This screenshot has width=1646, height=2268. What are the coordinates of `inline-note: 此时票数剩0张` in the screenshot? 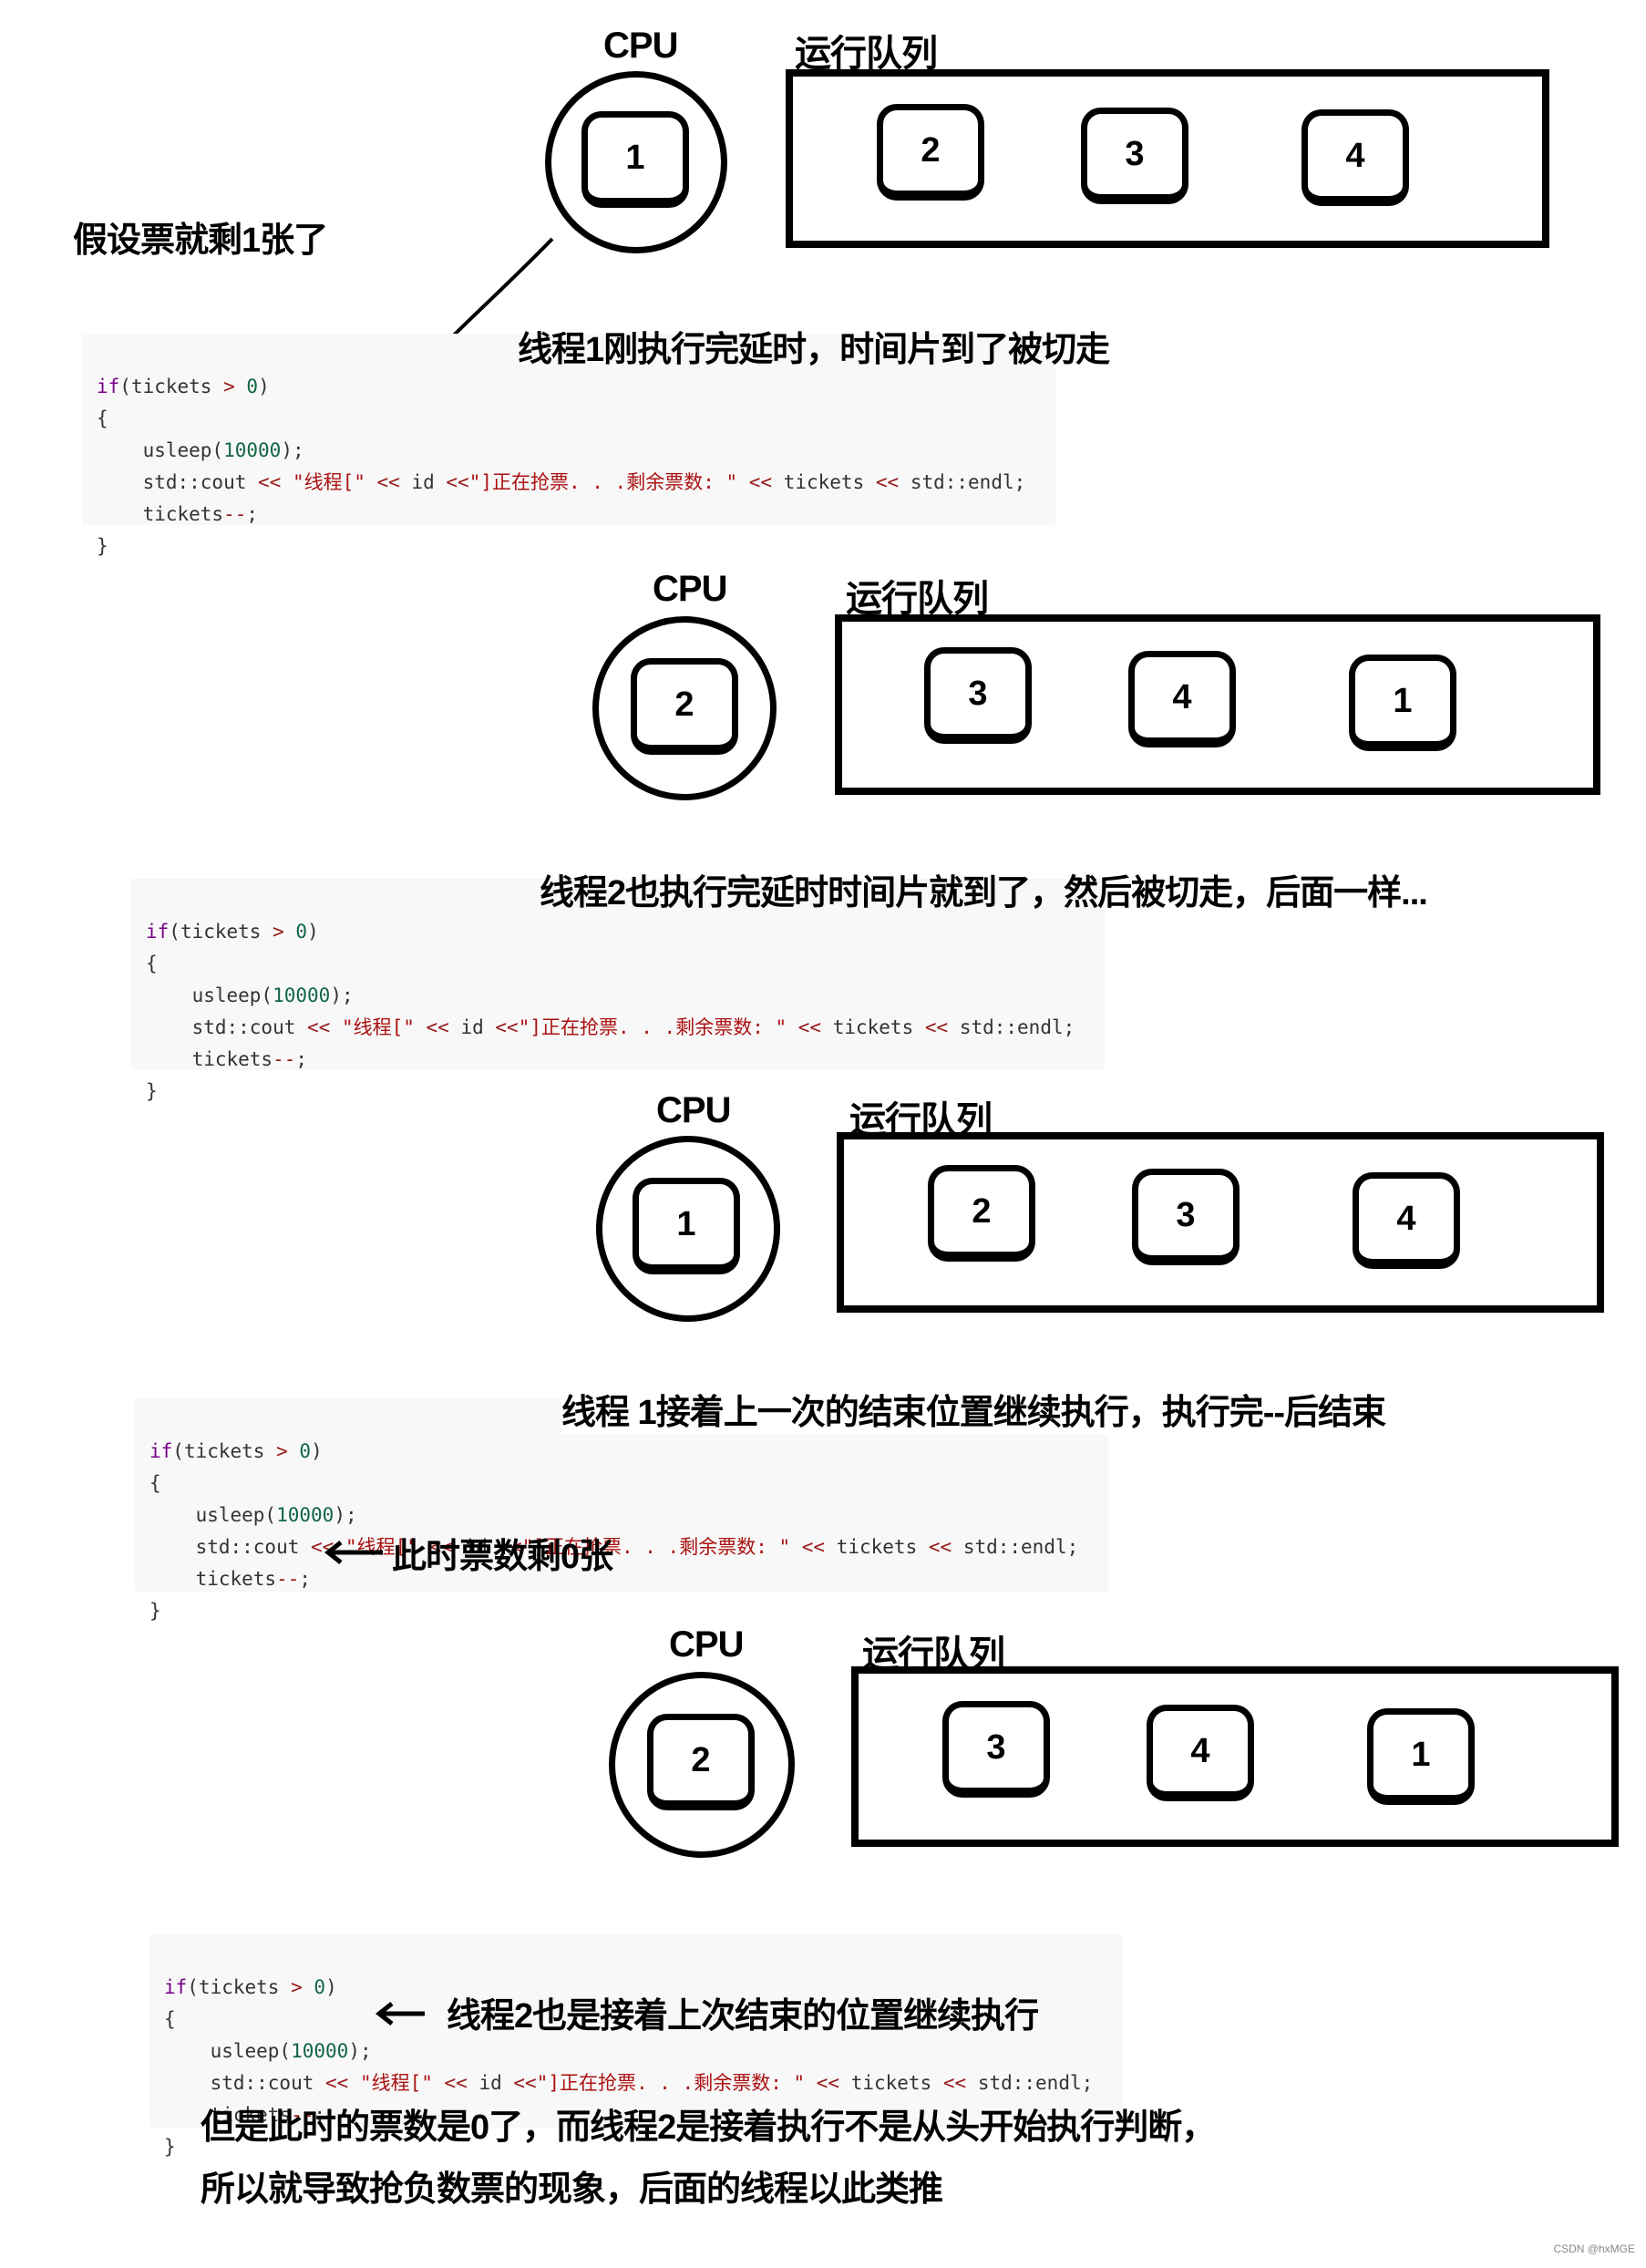 It's located at (502, 1557).